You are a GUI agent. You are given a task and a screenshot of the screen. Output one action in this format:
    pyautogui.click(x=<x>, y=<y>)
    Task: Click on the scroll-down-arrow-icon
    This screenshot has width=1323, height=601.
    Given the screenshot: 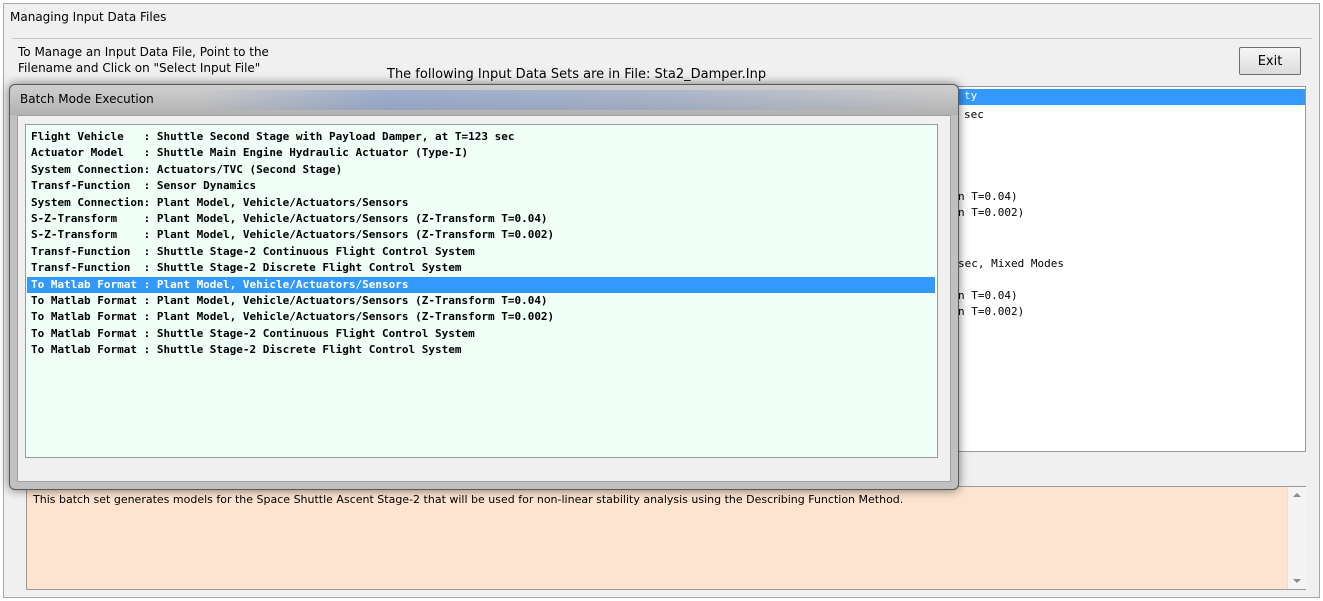 What is the action you would take?
    pyautogui.click(x=1297, y=581)
    